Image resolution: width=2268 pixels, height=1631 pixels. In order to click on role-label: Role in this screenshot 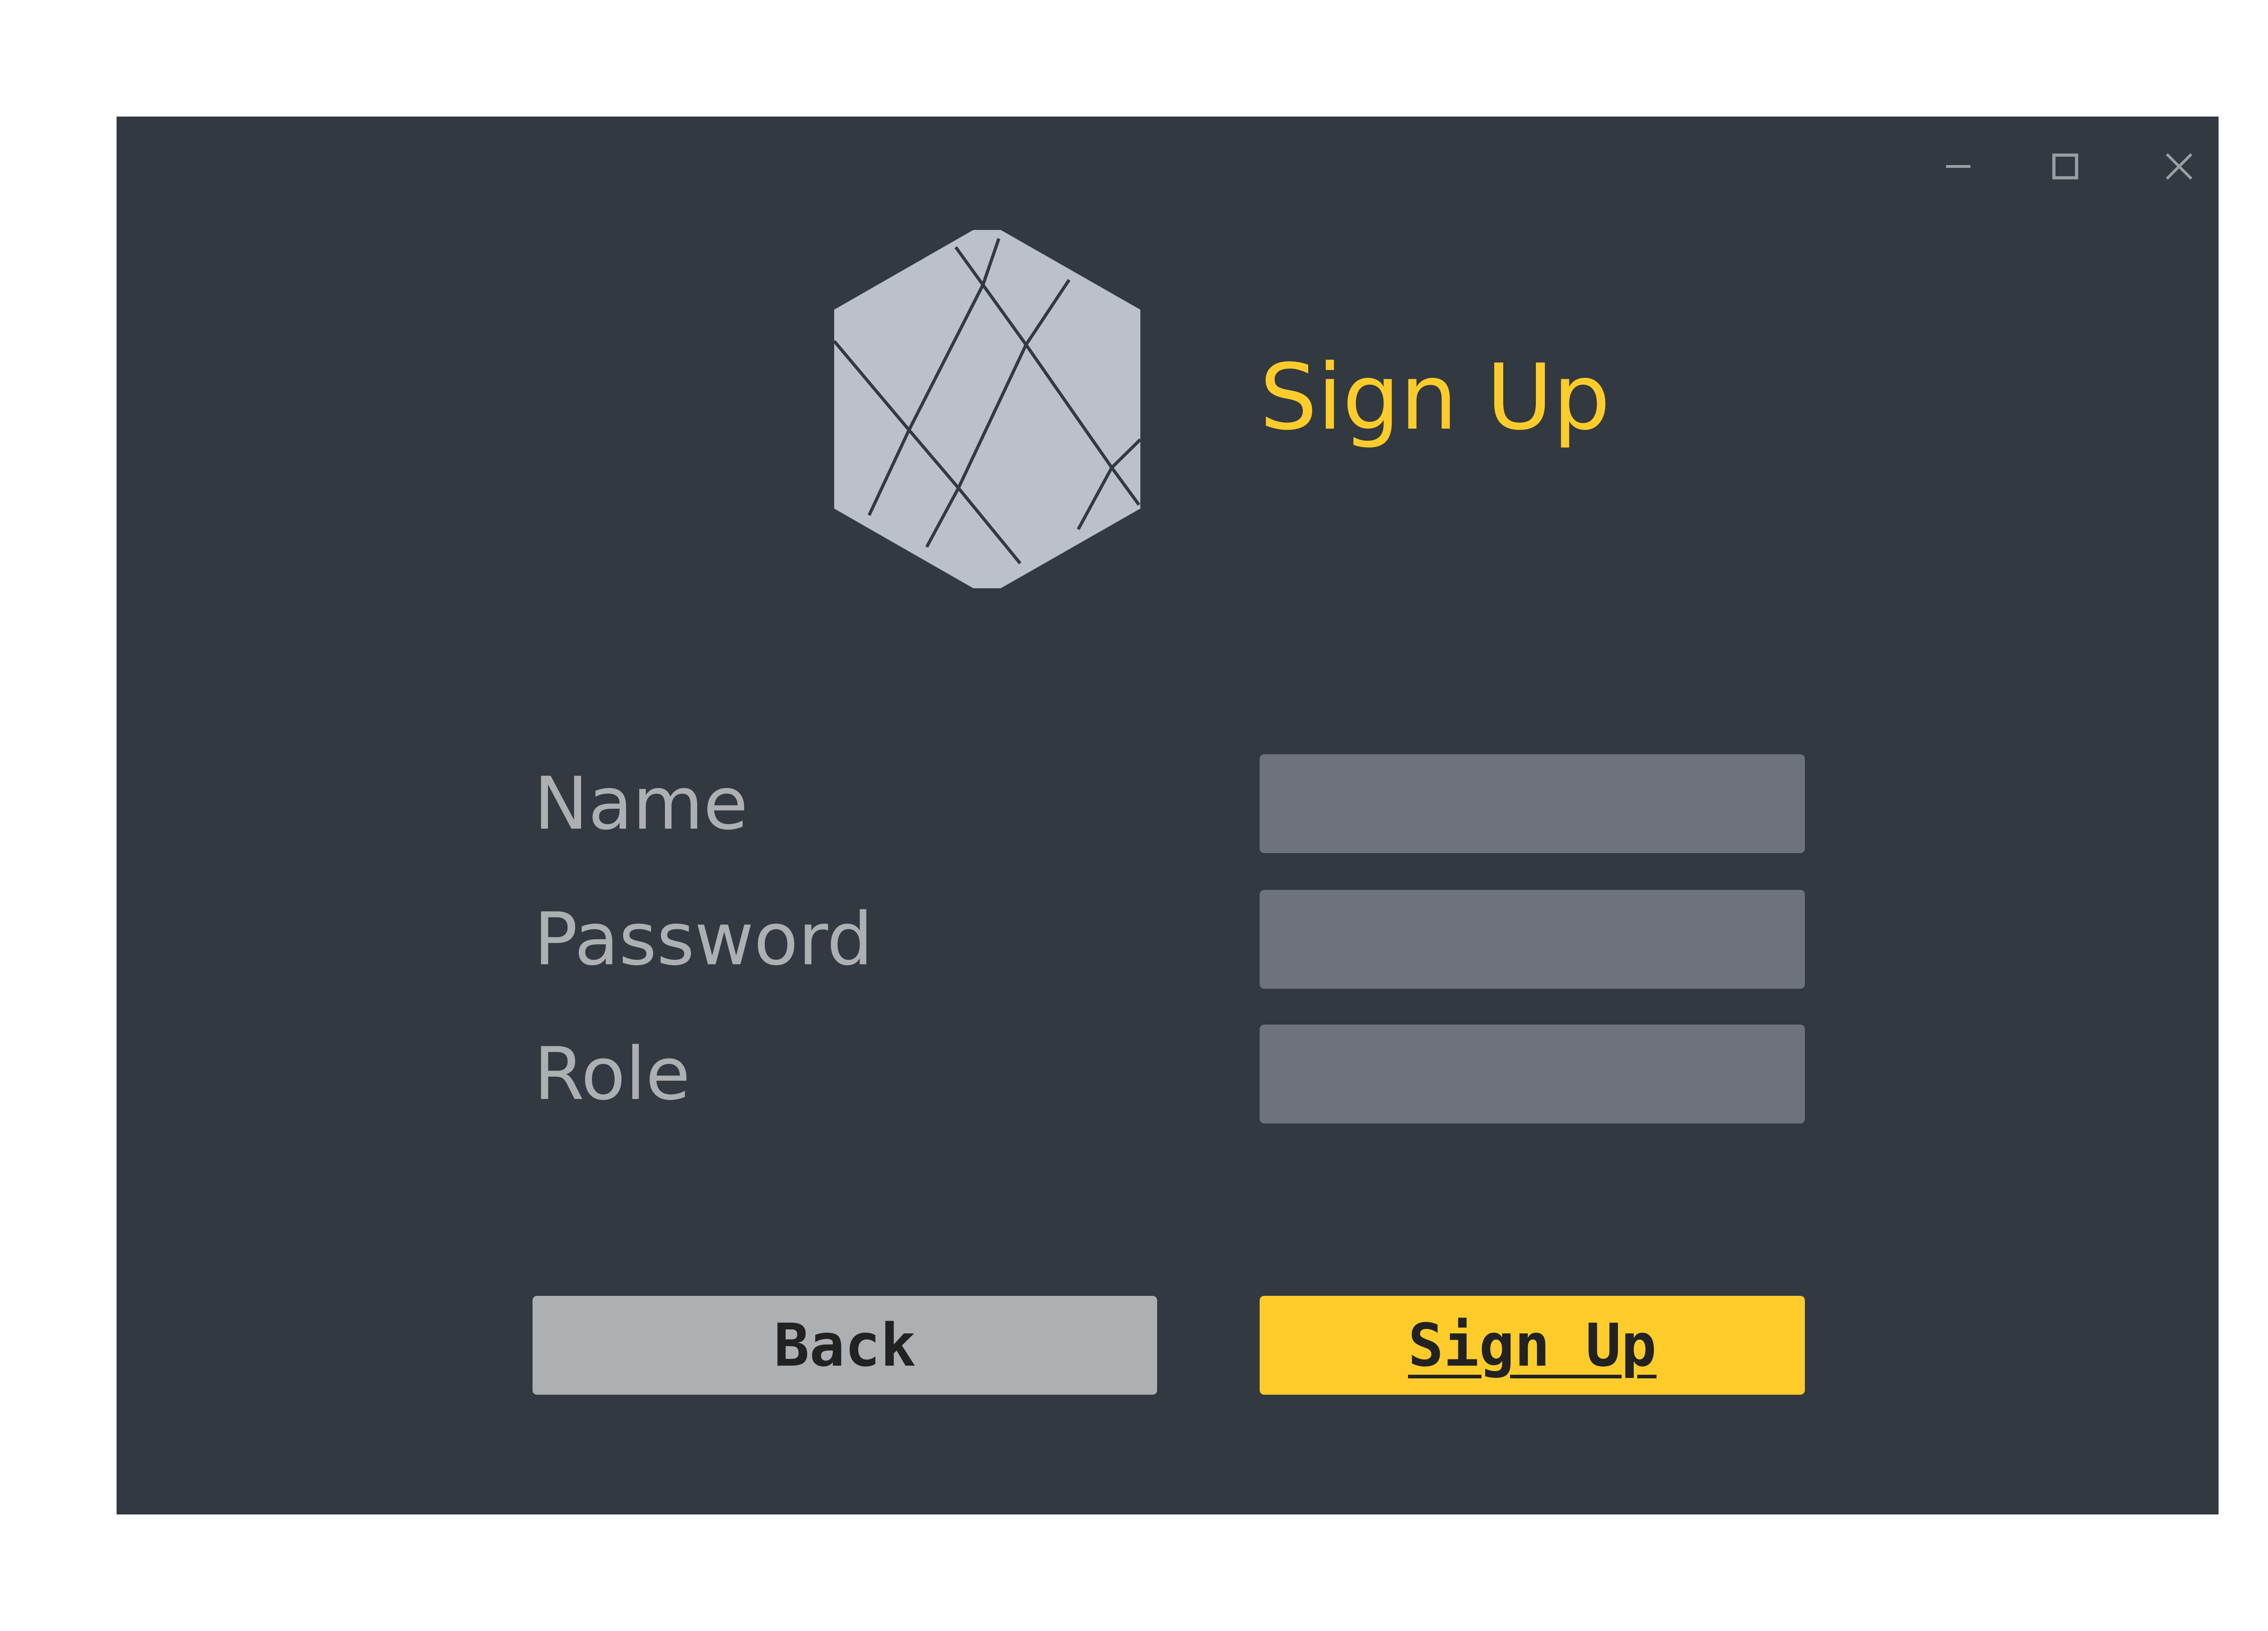, I will do `click(612, 1073)`.